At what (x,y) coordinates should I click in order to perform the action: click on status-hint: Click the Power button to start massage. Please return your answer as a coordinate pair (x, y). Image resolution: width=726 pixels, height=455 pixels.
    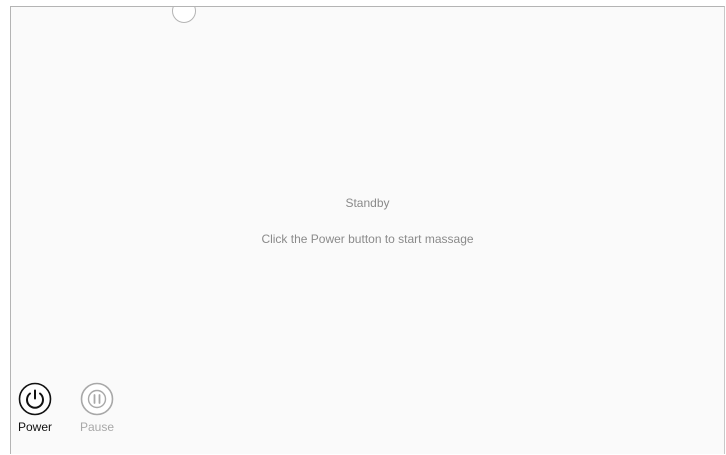
    Looking at the image, I should click on (367, 239).